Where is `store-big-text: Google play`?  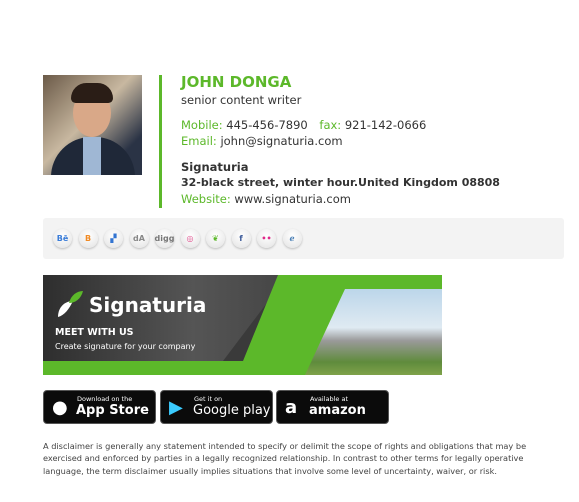 store-big-text: Google play is located at coordinates (232, 410).